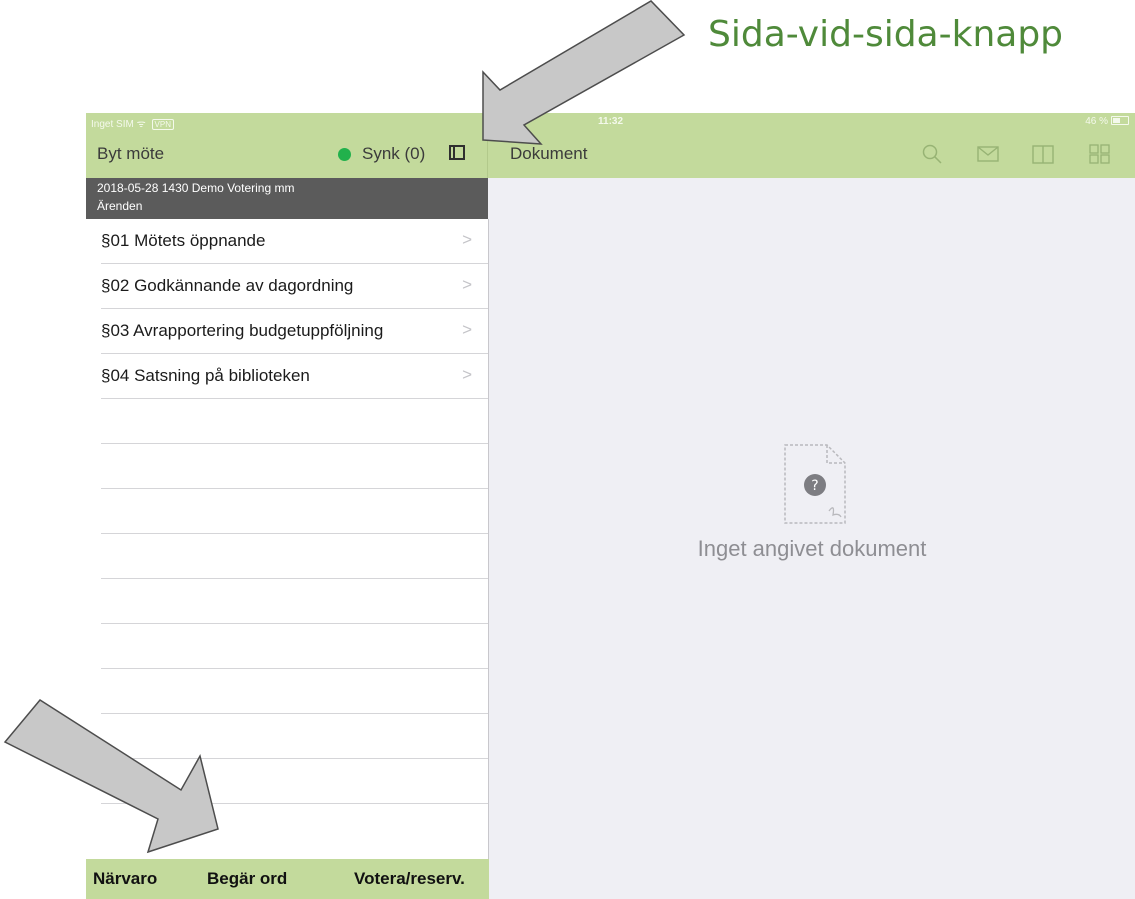 The width and height of the screenshot is (1135, 899). What do you see at coordinates (584, 72) in the screenshot?
I see `arrow-up-right` at bounding box center [584, 72].